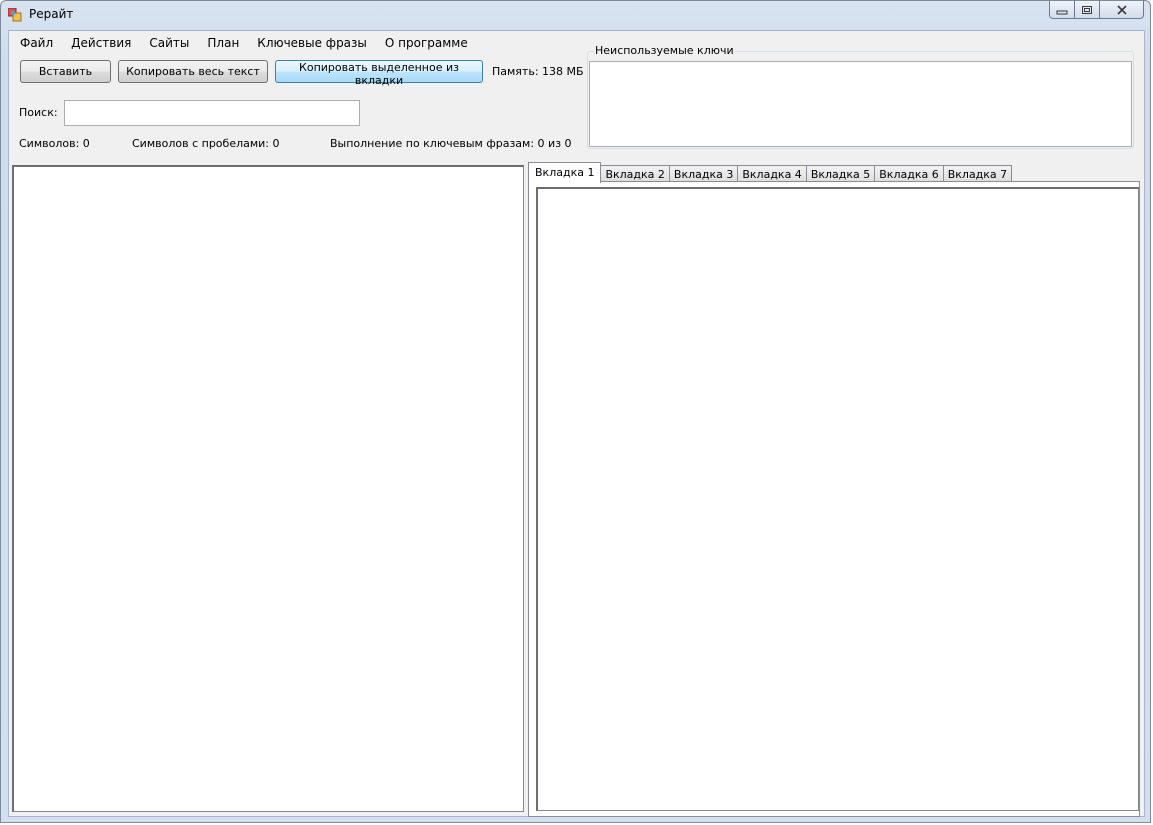 The image size is (1153, 825). Describe the element at coordinates (379, 73) in the screenshot. I see `copy-selected-button: Копировать выделенное из вкладки` at that location.